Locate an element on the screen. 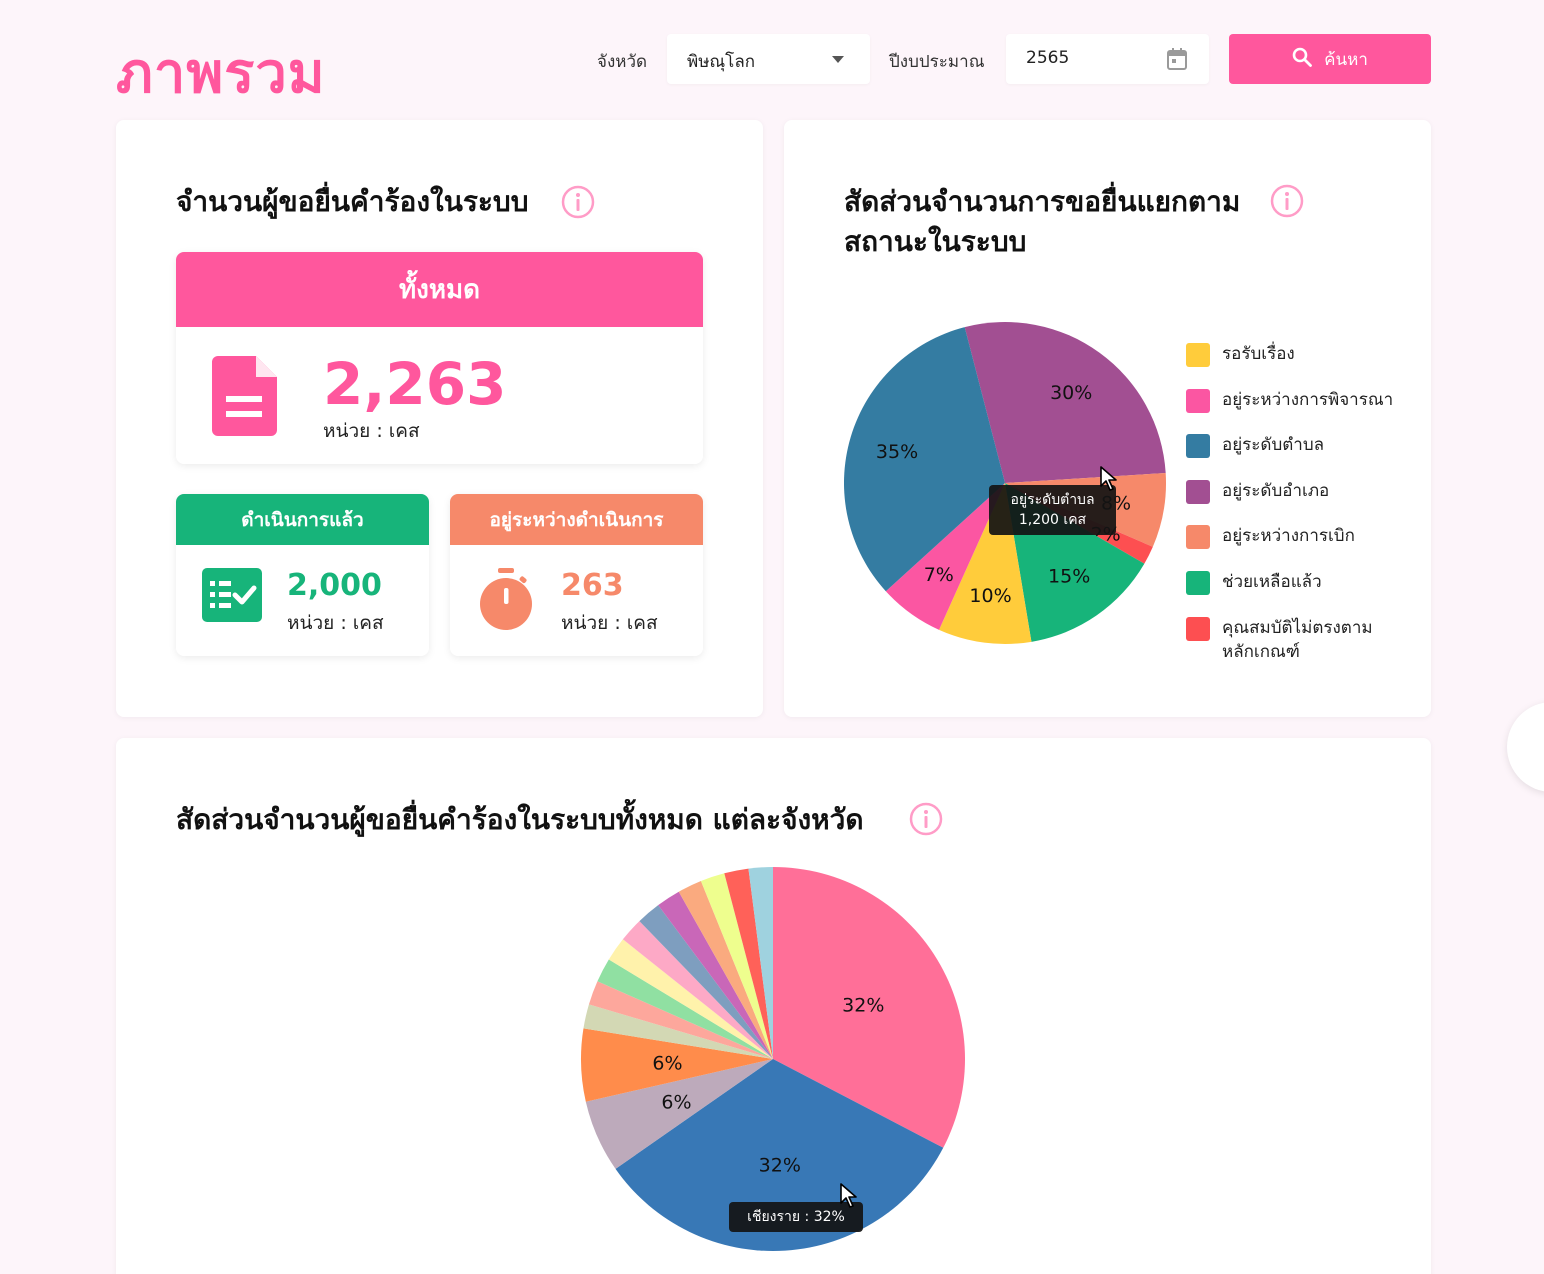 The image size is (1544, 1274). province-select-value: พิษณุโลก is located at coordinates (721, 62).